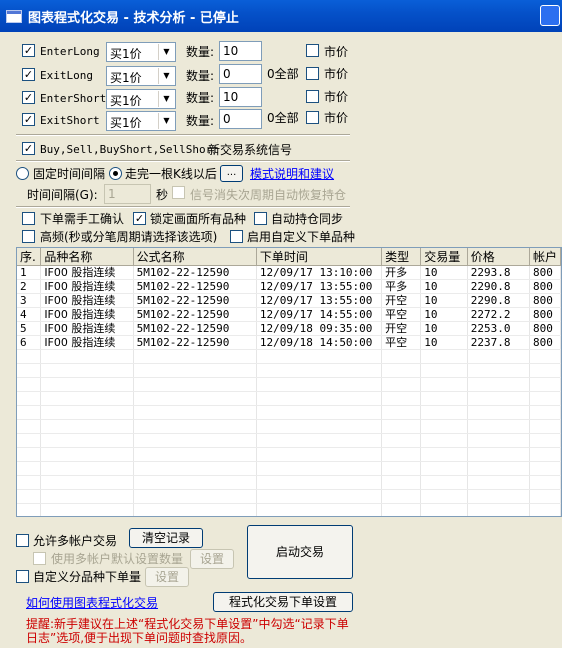  What do you see at coordinates (167, 577) in the screenshot?
I see `custom-qty-settings-button: 设置` at bounding box center [167, 577].